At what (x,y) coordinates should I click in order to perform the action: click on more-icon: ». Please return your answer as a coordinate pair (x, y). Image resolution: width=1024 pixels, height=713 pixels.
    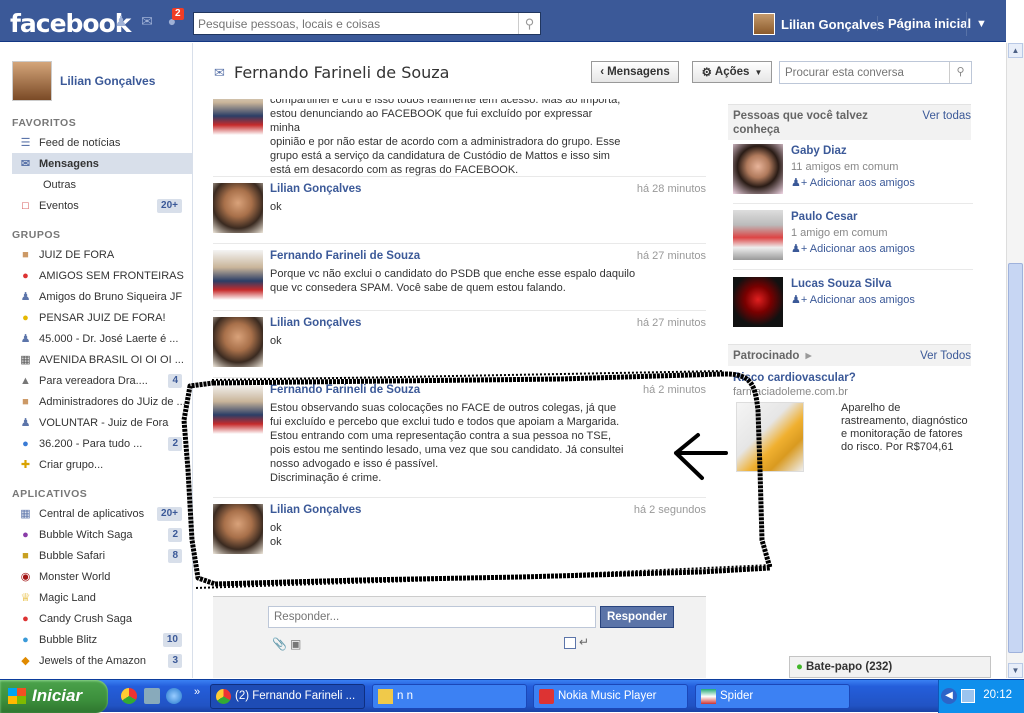
    Looking at the image, I should click on (197, 692).